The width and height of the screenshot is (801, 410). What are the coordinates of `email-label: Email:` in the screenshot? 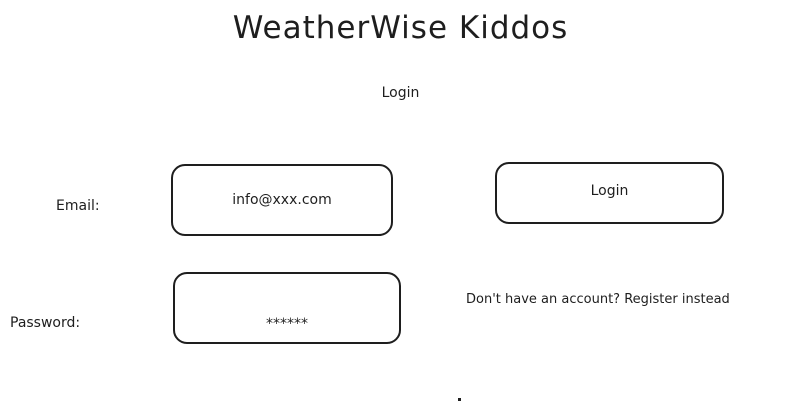 It's located at (78, 206).